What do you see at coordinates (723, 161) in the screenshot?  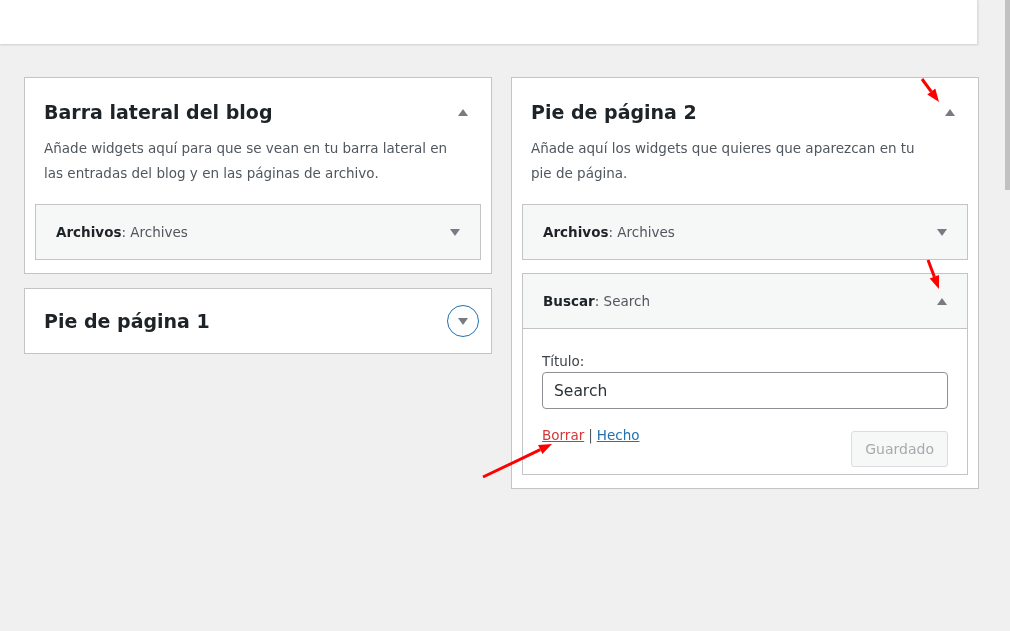 I see `sidebar-description: Añade aquí los widgets que quieres que aparezcan en tu pie de página.` at bounding box center [723, 161].